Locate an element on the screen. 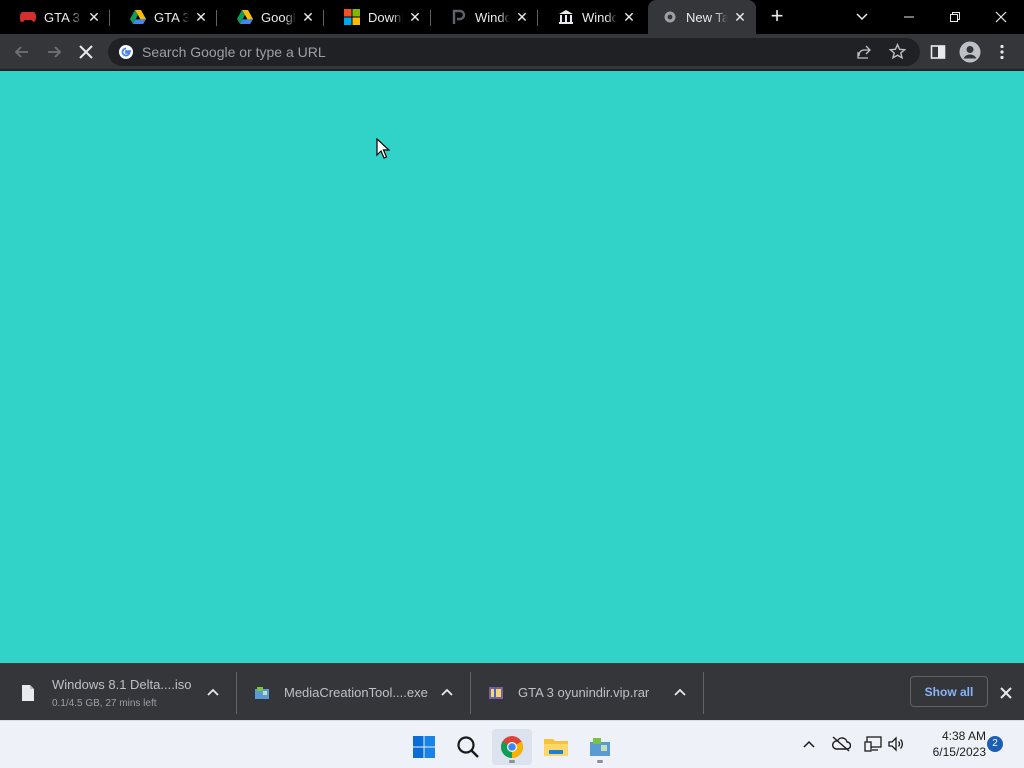 This screenshot has height=768, width=1024. volume-icon is located at coordinates (896, 744).